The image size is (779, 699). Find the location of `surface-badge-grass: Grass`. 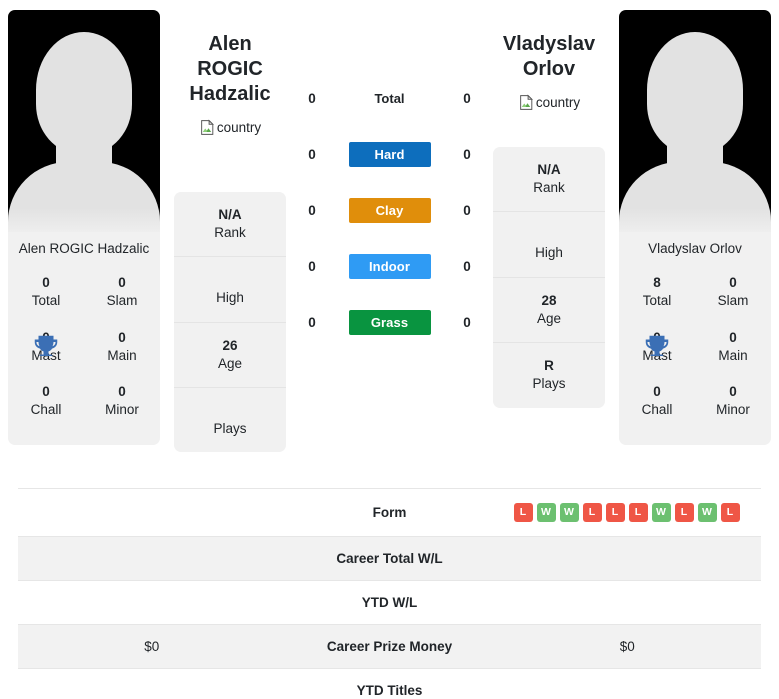

surface-badge-grass: Grass is located at coordinates (389, 322).